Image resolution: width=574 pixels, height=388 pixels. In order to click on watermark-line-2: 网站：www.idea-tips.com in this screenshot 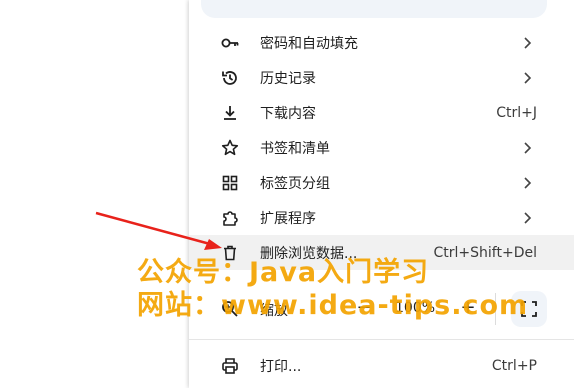, I will do `click(333, 305)`.